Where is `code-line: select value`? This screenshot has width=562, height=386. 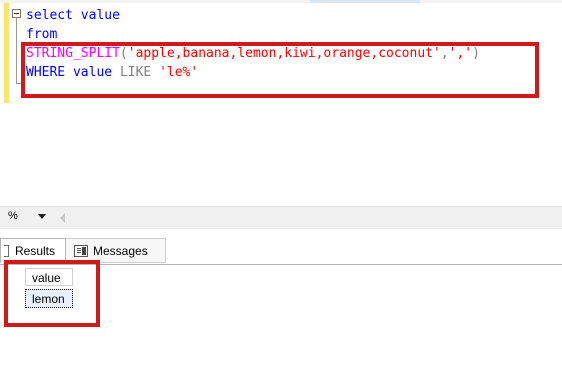 code-line: select value is located at coordinates (253, 15).